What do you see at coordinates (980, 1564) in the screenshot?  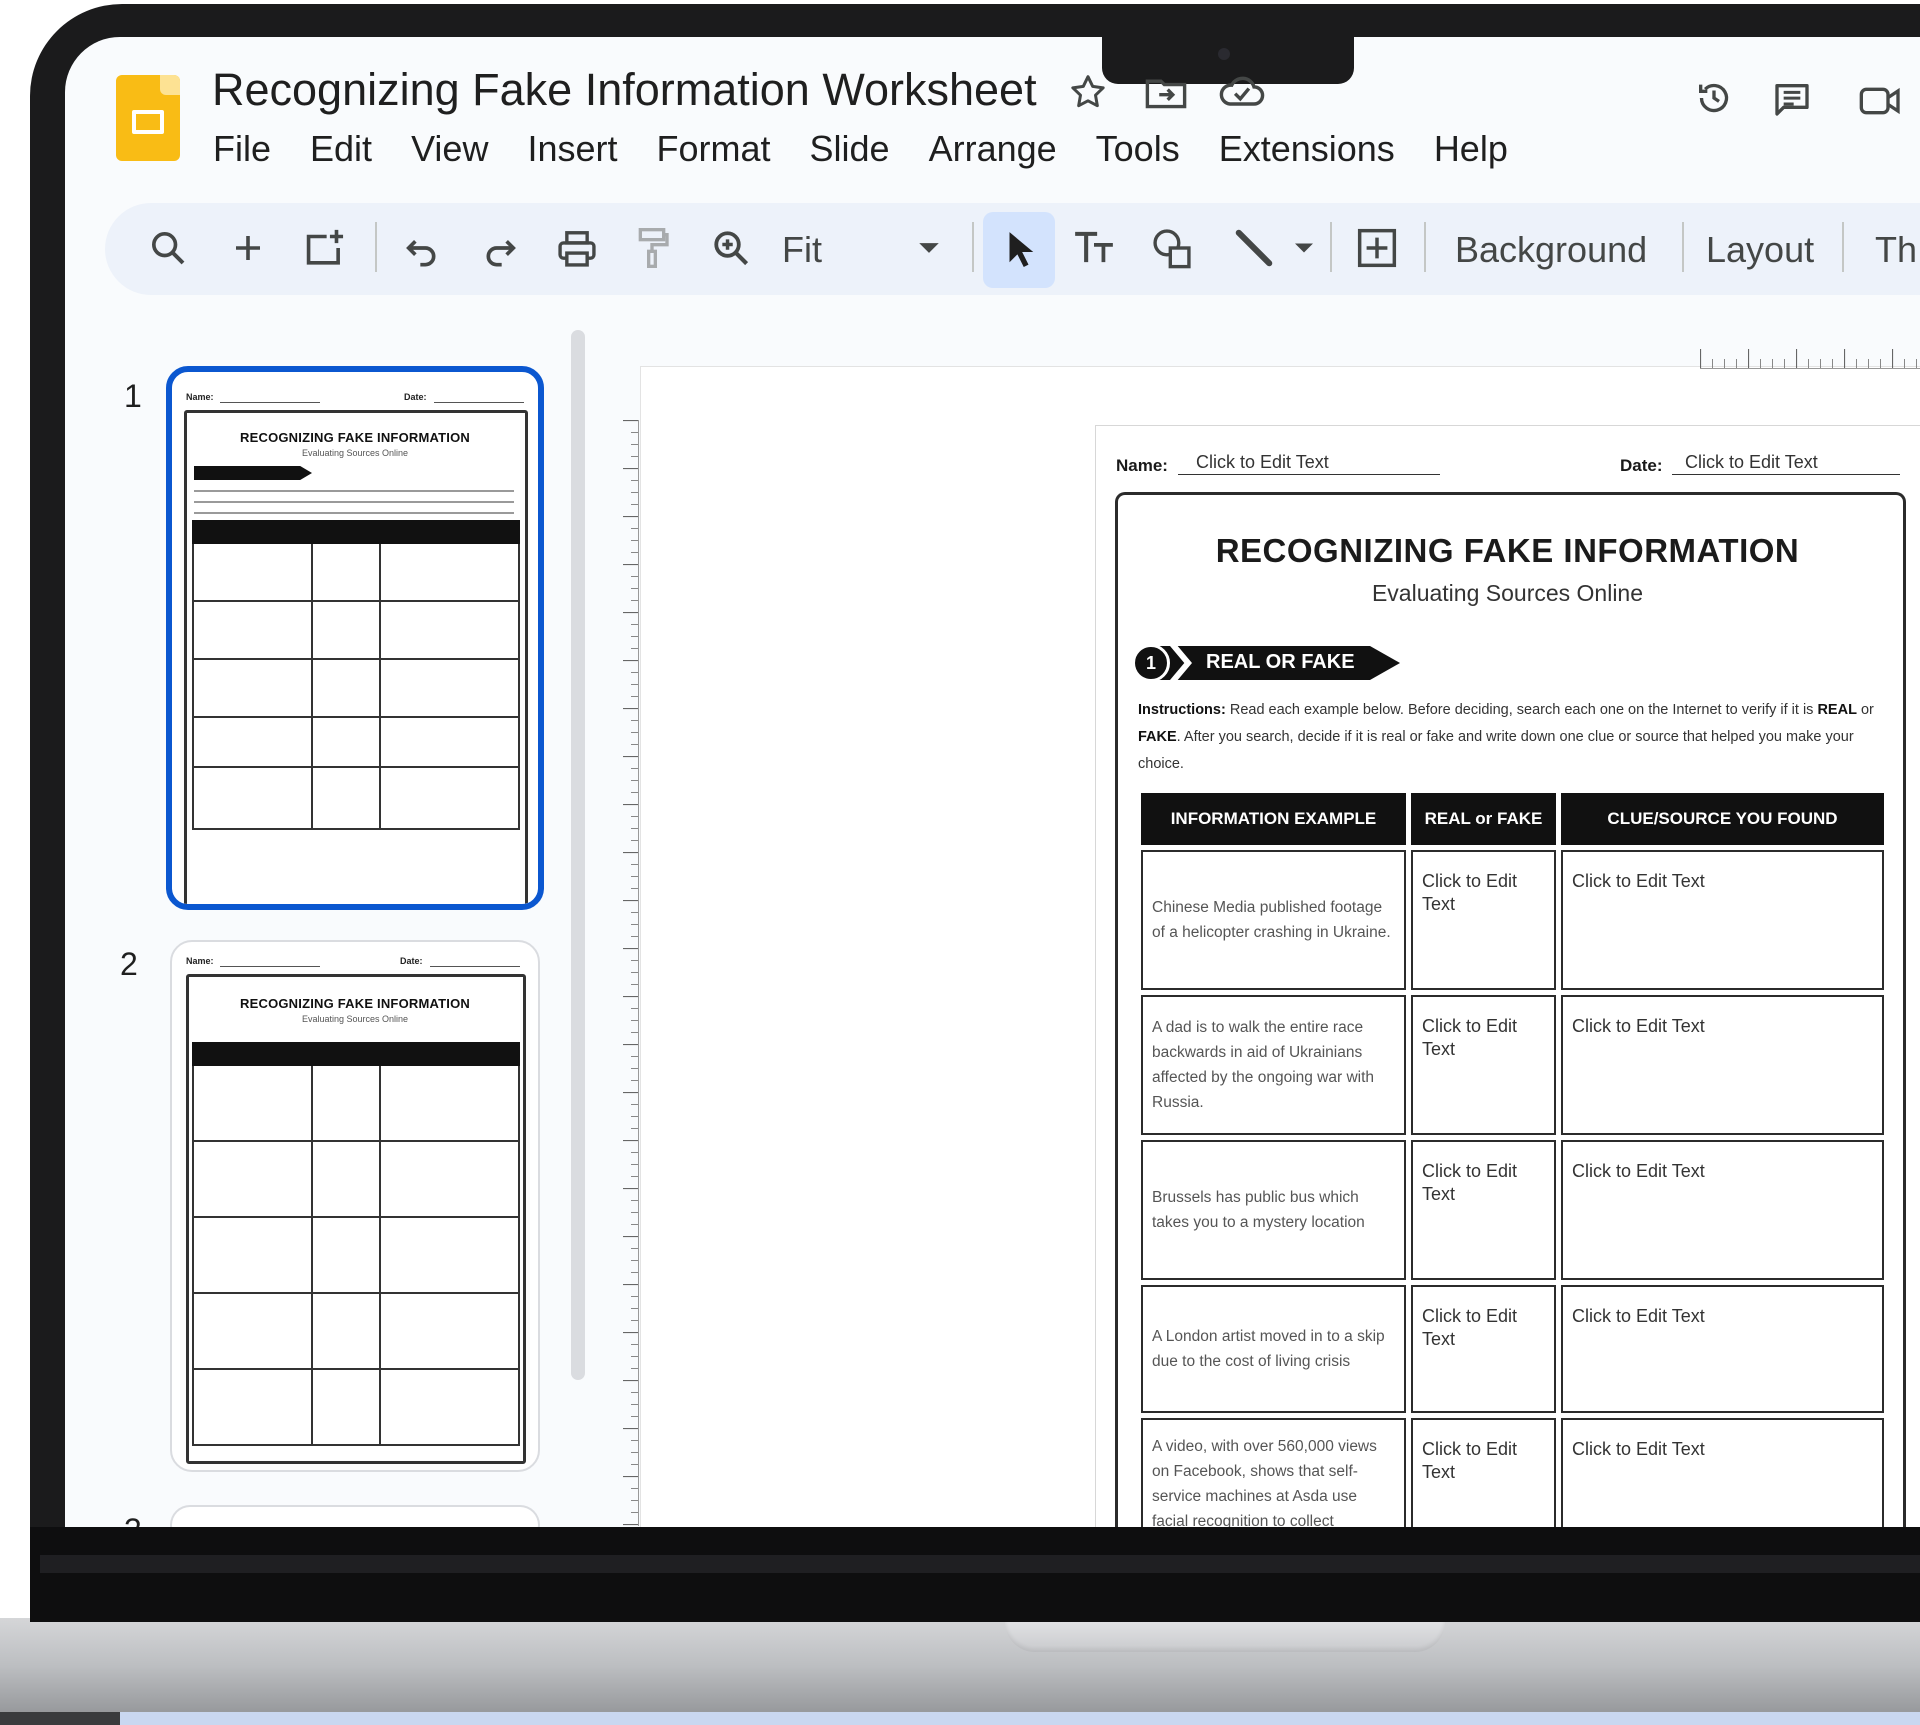 I see `laptop-hinge-front` at bounding box center [980, 1564].